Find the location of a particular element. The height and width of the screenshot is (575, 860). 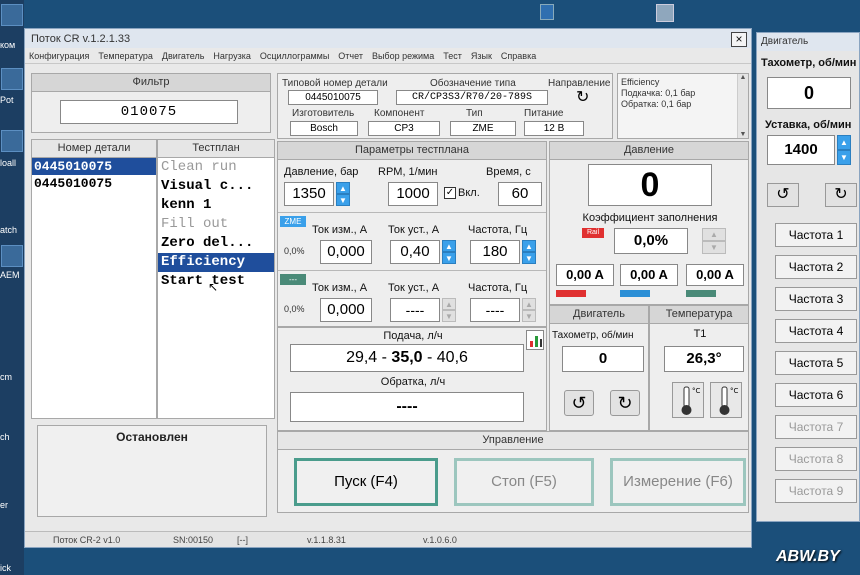

set-current2-input: ---- is located at coordinates (415, 310).